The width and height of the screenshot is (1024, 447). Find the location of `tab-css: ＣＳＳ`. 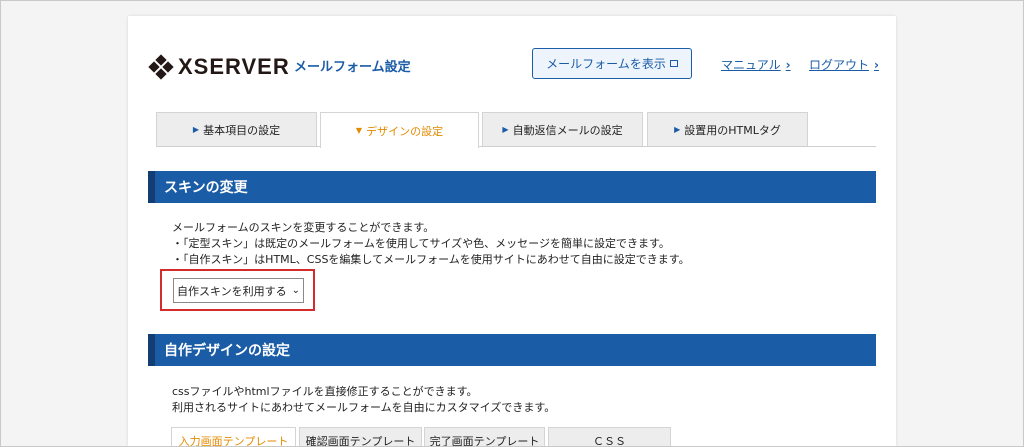

tab-css: ＣＳＳ is located at coordinates (609, 437).